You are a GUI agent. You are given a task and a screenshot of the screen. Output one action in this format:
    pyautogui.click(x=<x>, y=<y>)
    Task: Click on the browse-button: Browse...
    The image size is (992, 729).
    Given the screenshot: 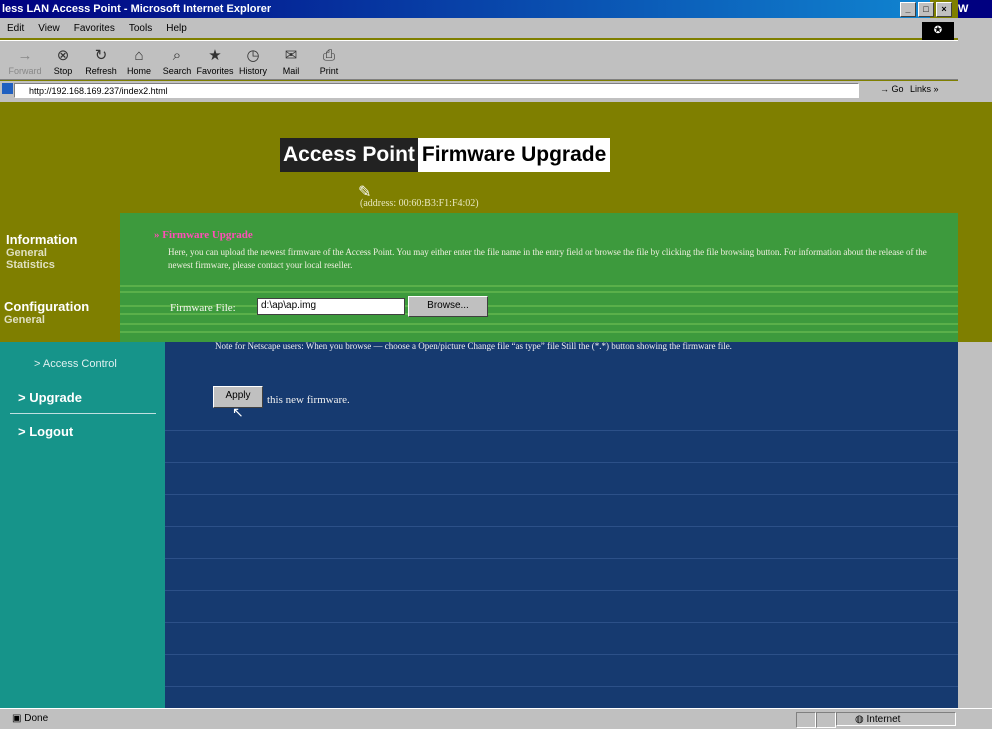 What is the action you would take?
    pyautogui.click(x=448, y=306)
    